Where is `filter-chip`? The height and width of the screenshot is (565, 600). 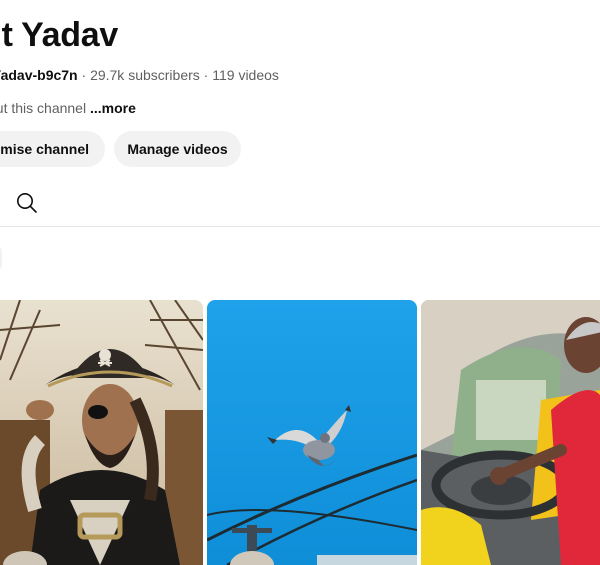 filter-chip is located at coordinates (1, 258).